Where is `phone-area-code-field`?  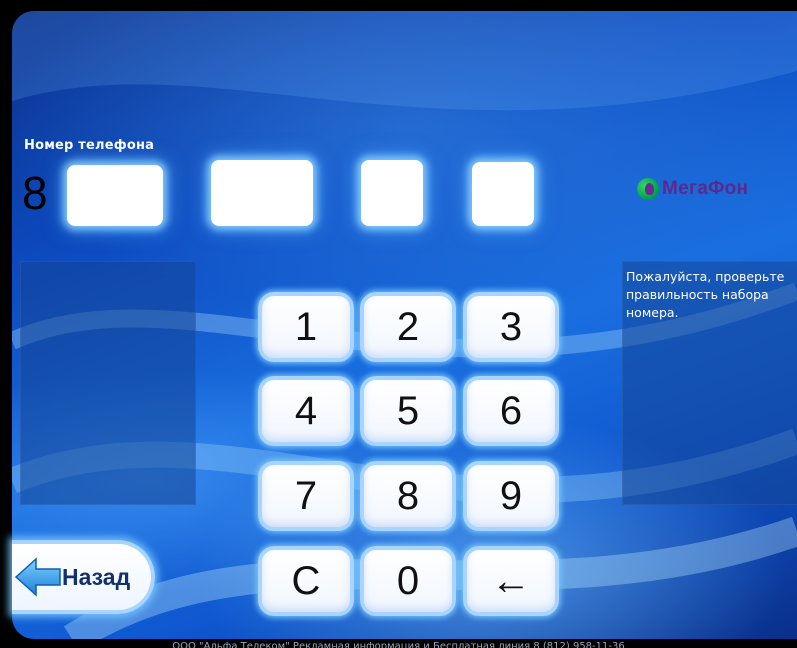 phone-area-code-field is located at coordinates (115, 195).